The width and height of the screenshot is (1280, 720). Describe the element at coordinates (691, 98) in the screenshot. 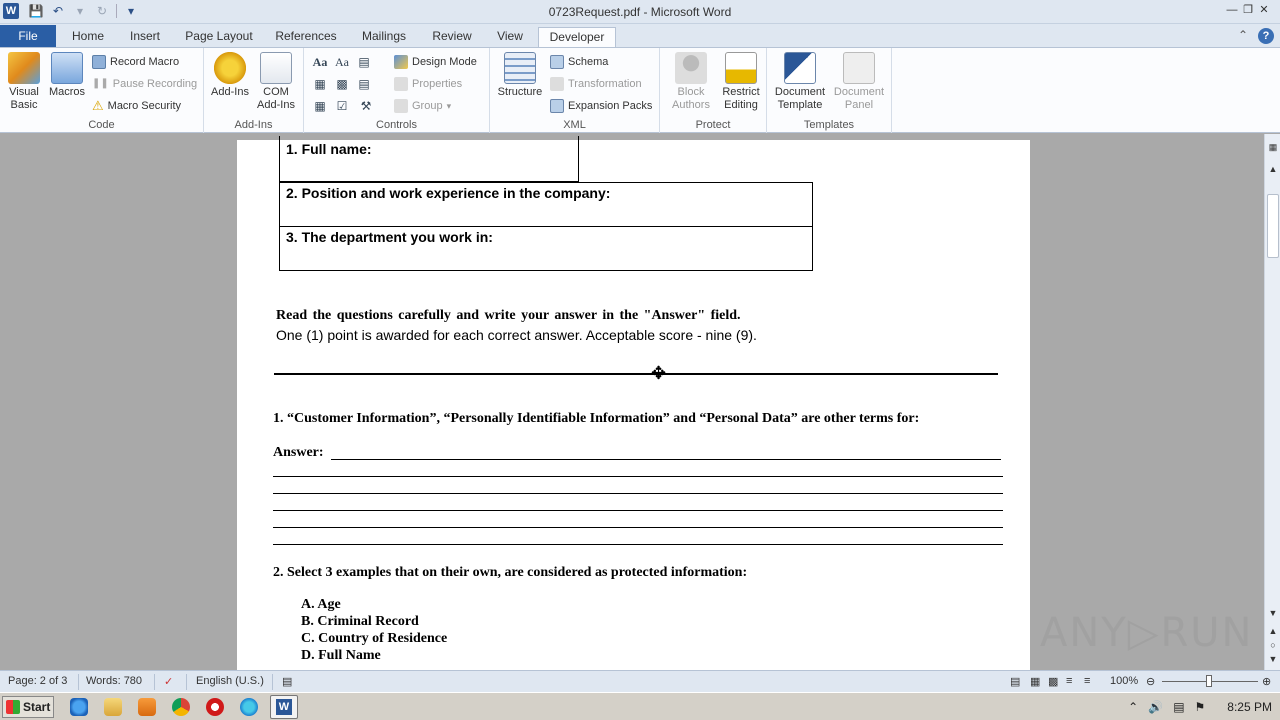

I see `block-authors-label: Block Authors` at that location.